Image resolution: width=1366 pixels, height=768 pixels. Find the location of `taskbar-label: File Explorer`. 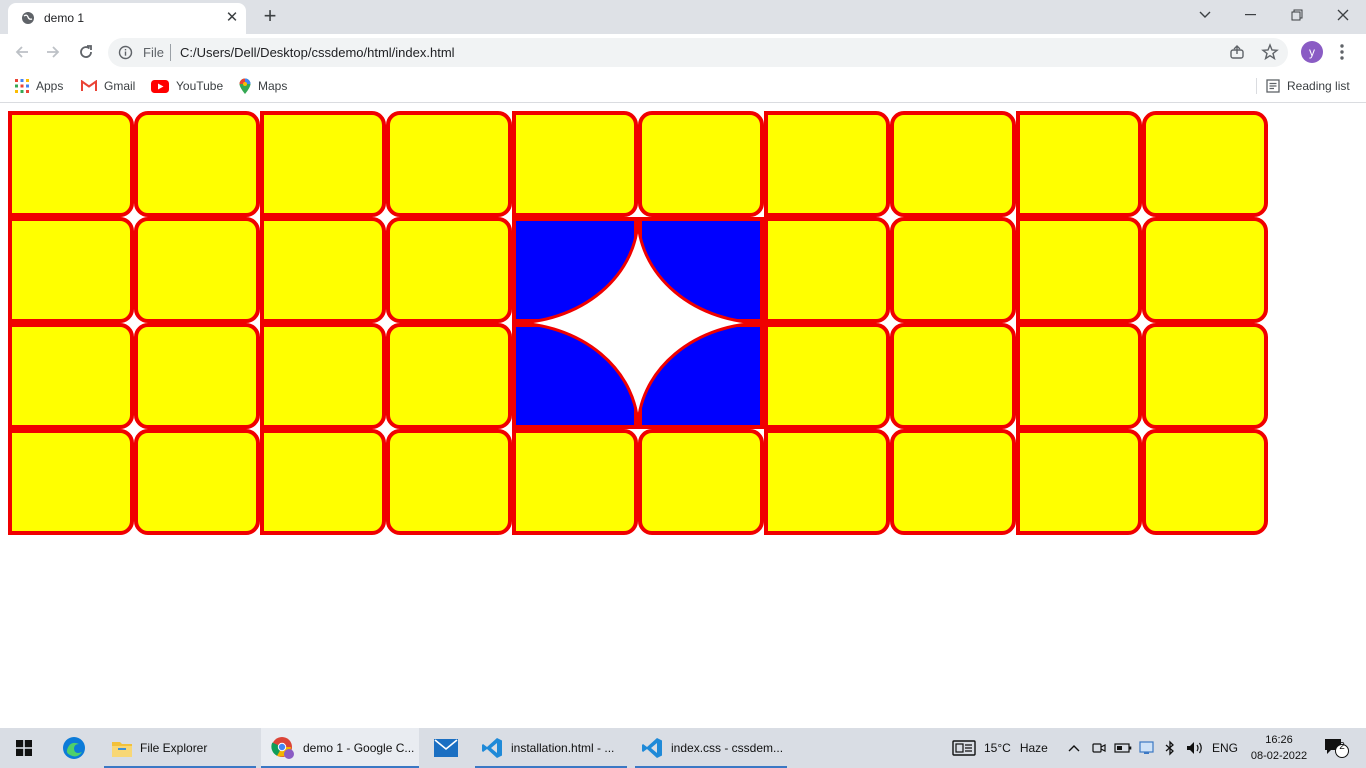

taskbar-label: File Explorer is located at coordinates (174, 748).